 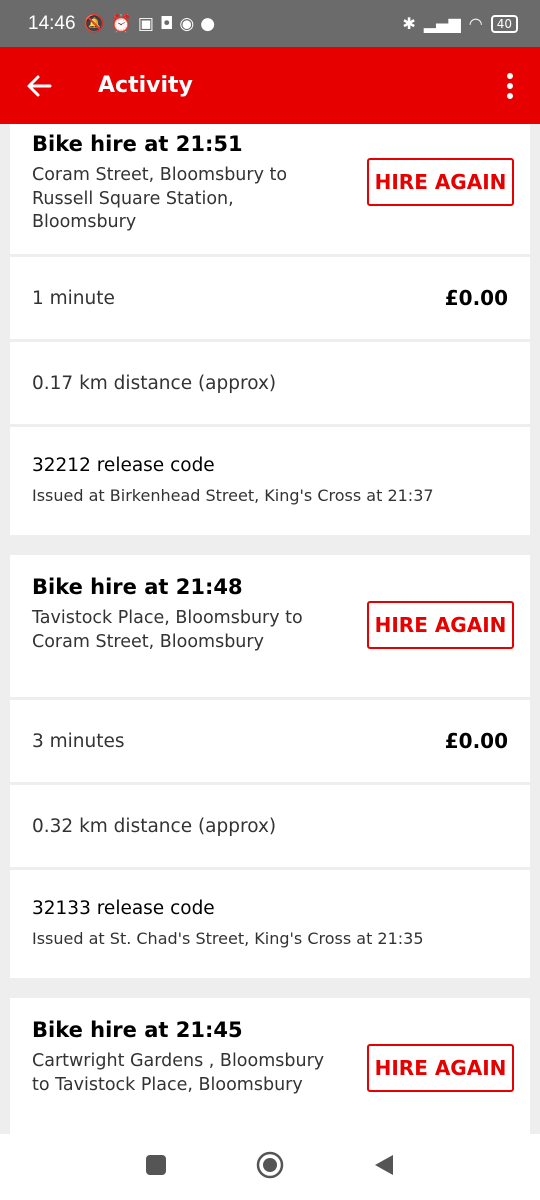 I want to click on mute-icon: 🔕, so click(x=94, y=23).